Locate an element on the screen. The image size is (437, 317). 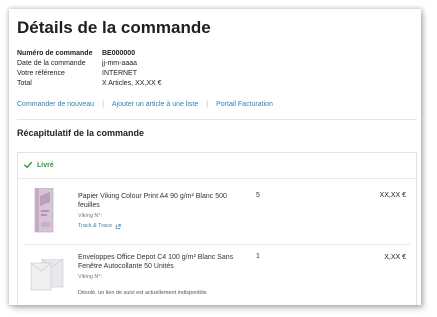
delivery-status: Livré is located at coordinates (39, 165).